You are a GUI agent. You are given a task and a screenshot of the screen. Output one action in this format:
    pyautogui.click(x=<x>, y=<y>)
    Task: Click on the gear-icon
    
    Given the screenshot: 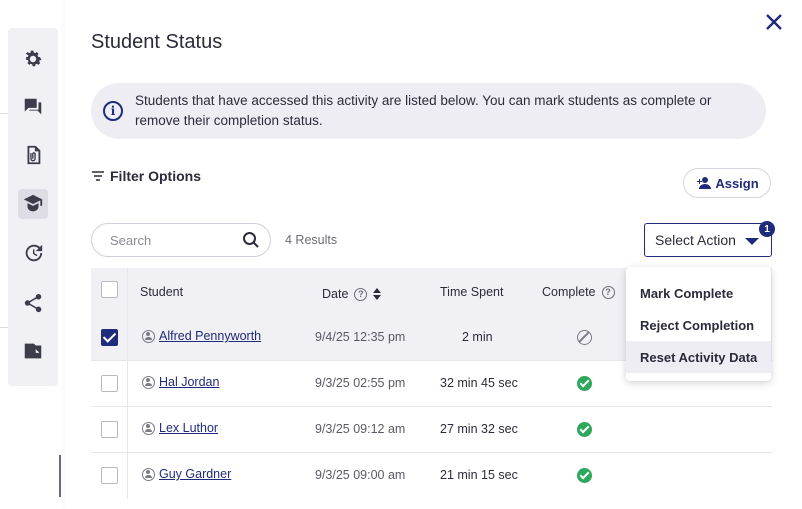 What is the action you would take?
    pyautogui.click(x=33, y=59)
    